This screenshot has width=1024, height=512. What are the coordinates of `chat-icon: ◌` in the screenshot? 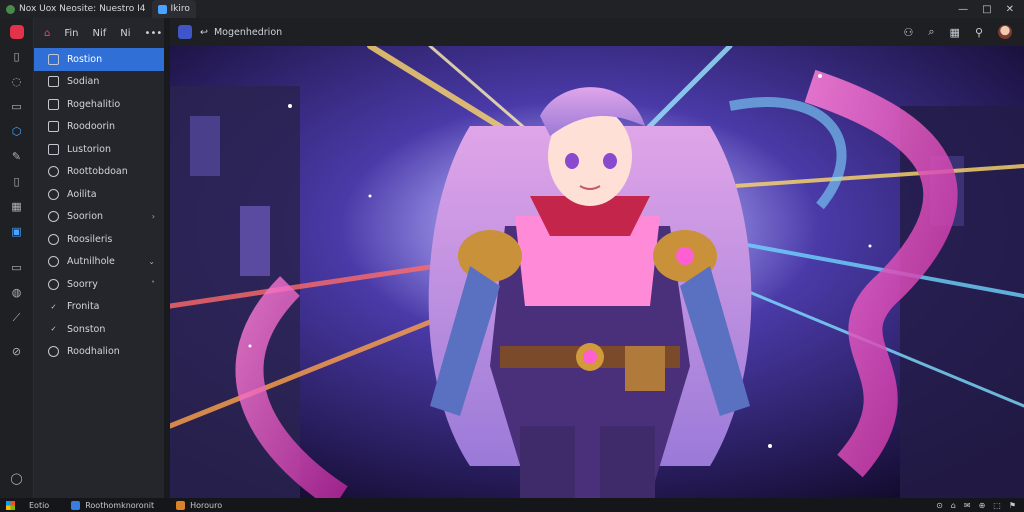 It's located at (17, 82).